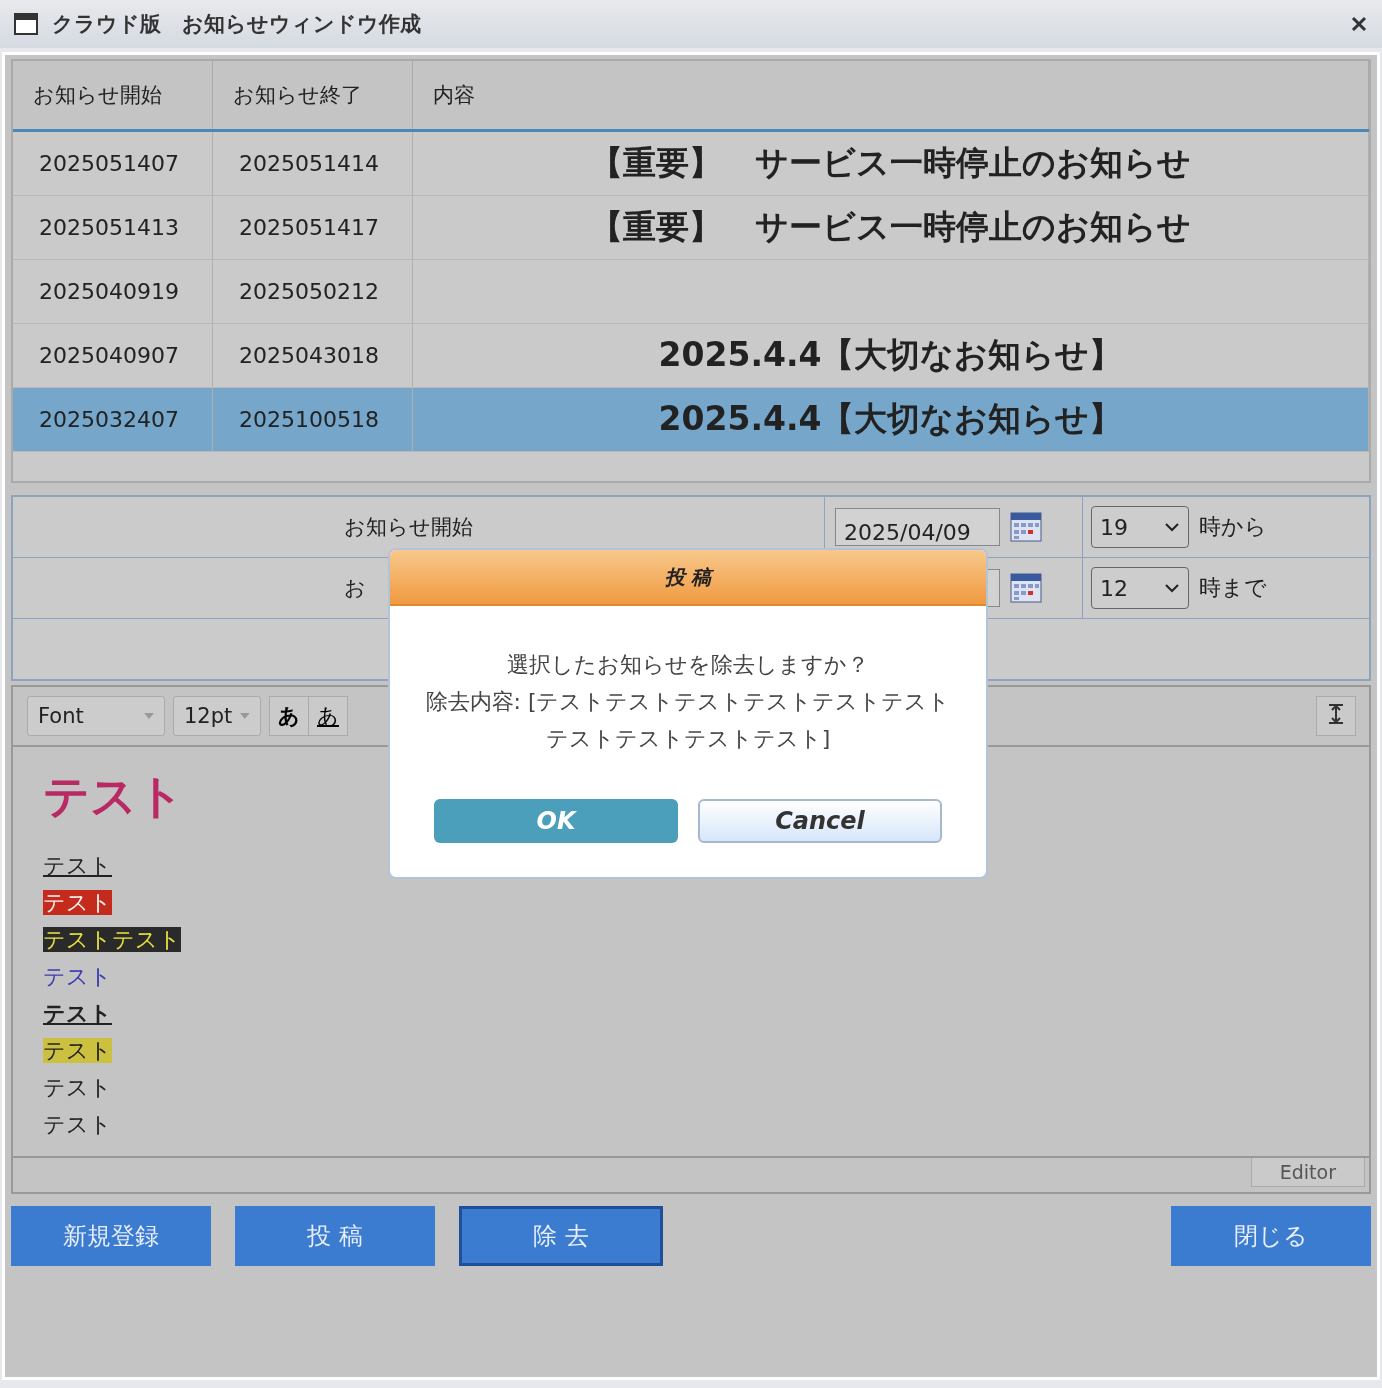 The width and height of the screenshot is (1382, 1388). What do you see at coordinates (113, 355) in the screenshot?
I see `table-cell: 2025040907` at bounding box center [113, 355].